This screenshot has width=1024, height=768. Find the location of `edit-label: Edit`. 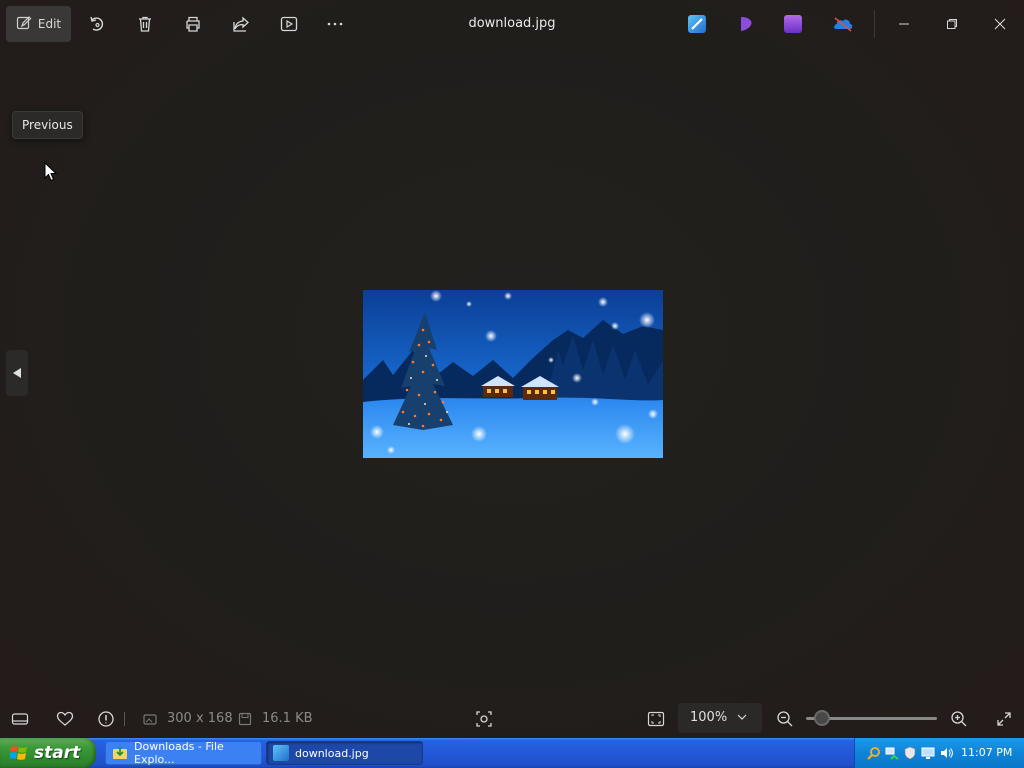

edit-label: Edit is located at coordinates (49, 24).